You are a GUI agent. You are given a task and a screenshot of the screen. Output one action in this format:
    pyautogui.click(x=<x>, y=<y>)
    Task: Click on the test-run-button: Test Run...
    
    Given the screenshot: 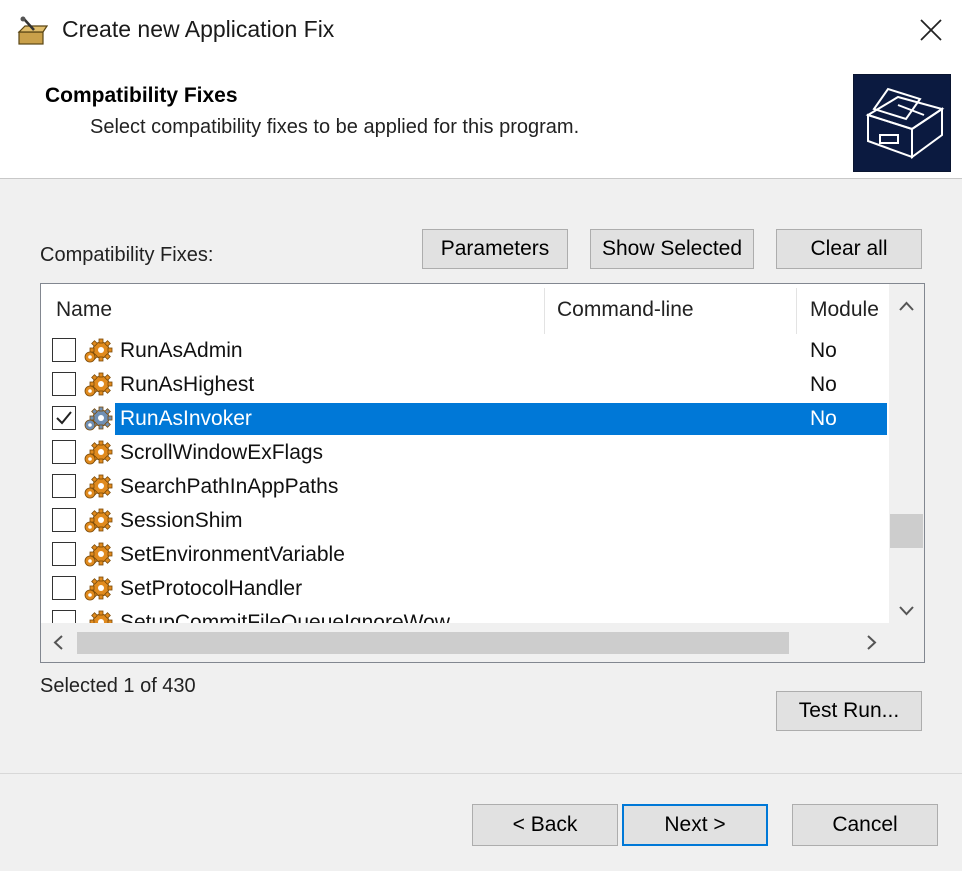 What is the action you would take?
    pyautogui.click(x=849, y=711)
    